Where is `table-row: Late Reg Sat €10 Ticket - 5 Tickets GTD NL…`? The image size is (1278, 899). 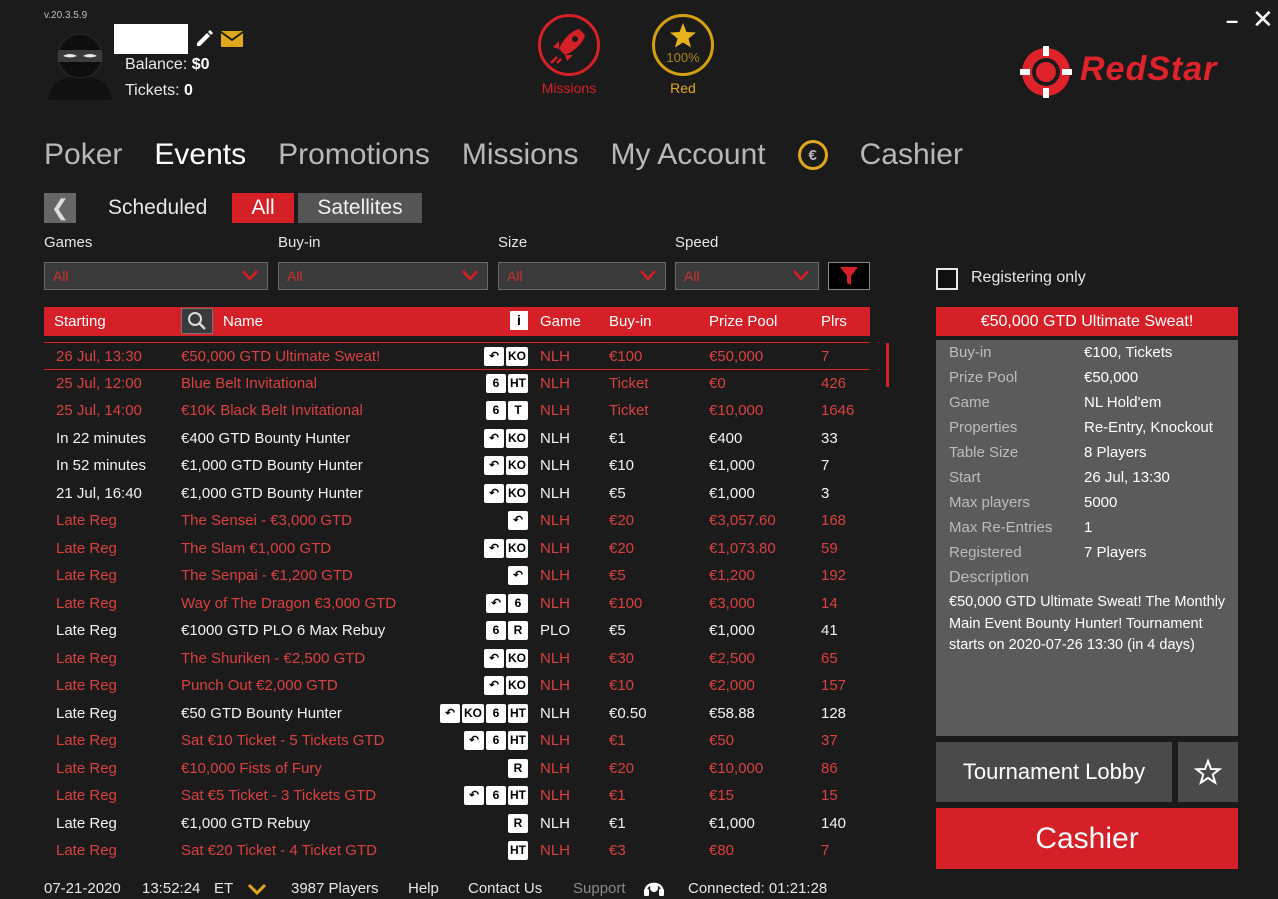 table-row: Late Reg Sat €10 Ticket - 5 Tickets GTD NL… is located at coordinates (457, 741).